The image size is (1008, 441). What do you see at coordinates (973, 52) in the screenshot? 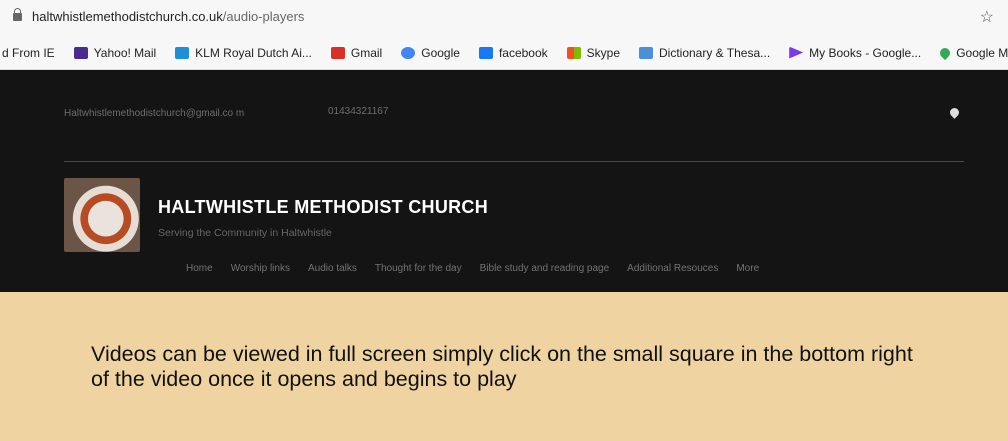
I see `bookmark-google-maps: Google Maps` at bounding box center [973, 52].